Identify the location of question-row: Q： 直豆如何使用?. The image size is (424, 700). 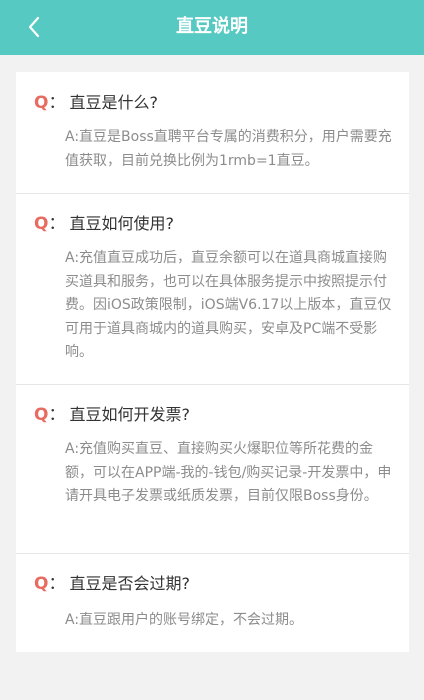
(104, 224).